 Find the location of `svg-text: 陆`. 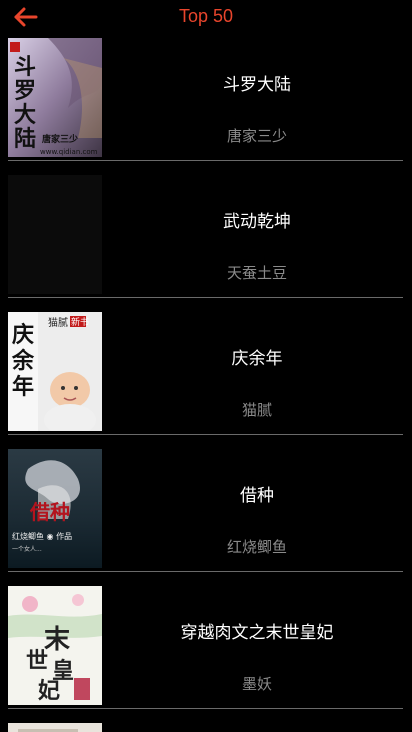

svg-text: 陆 is located at coordinates (25, 139).